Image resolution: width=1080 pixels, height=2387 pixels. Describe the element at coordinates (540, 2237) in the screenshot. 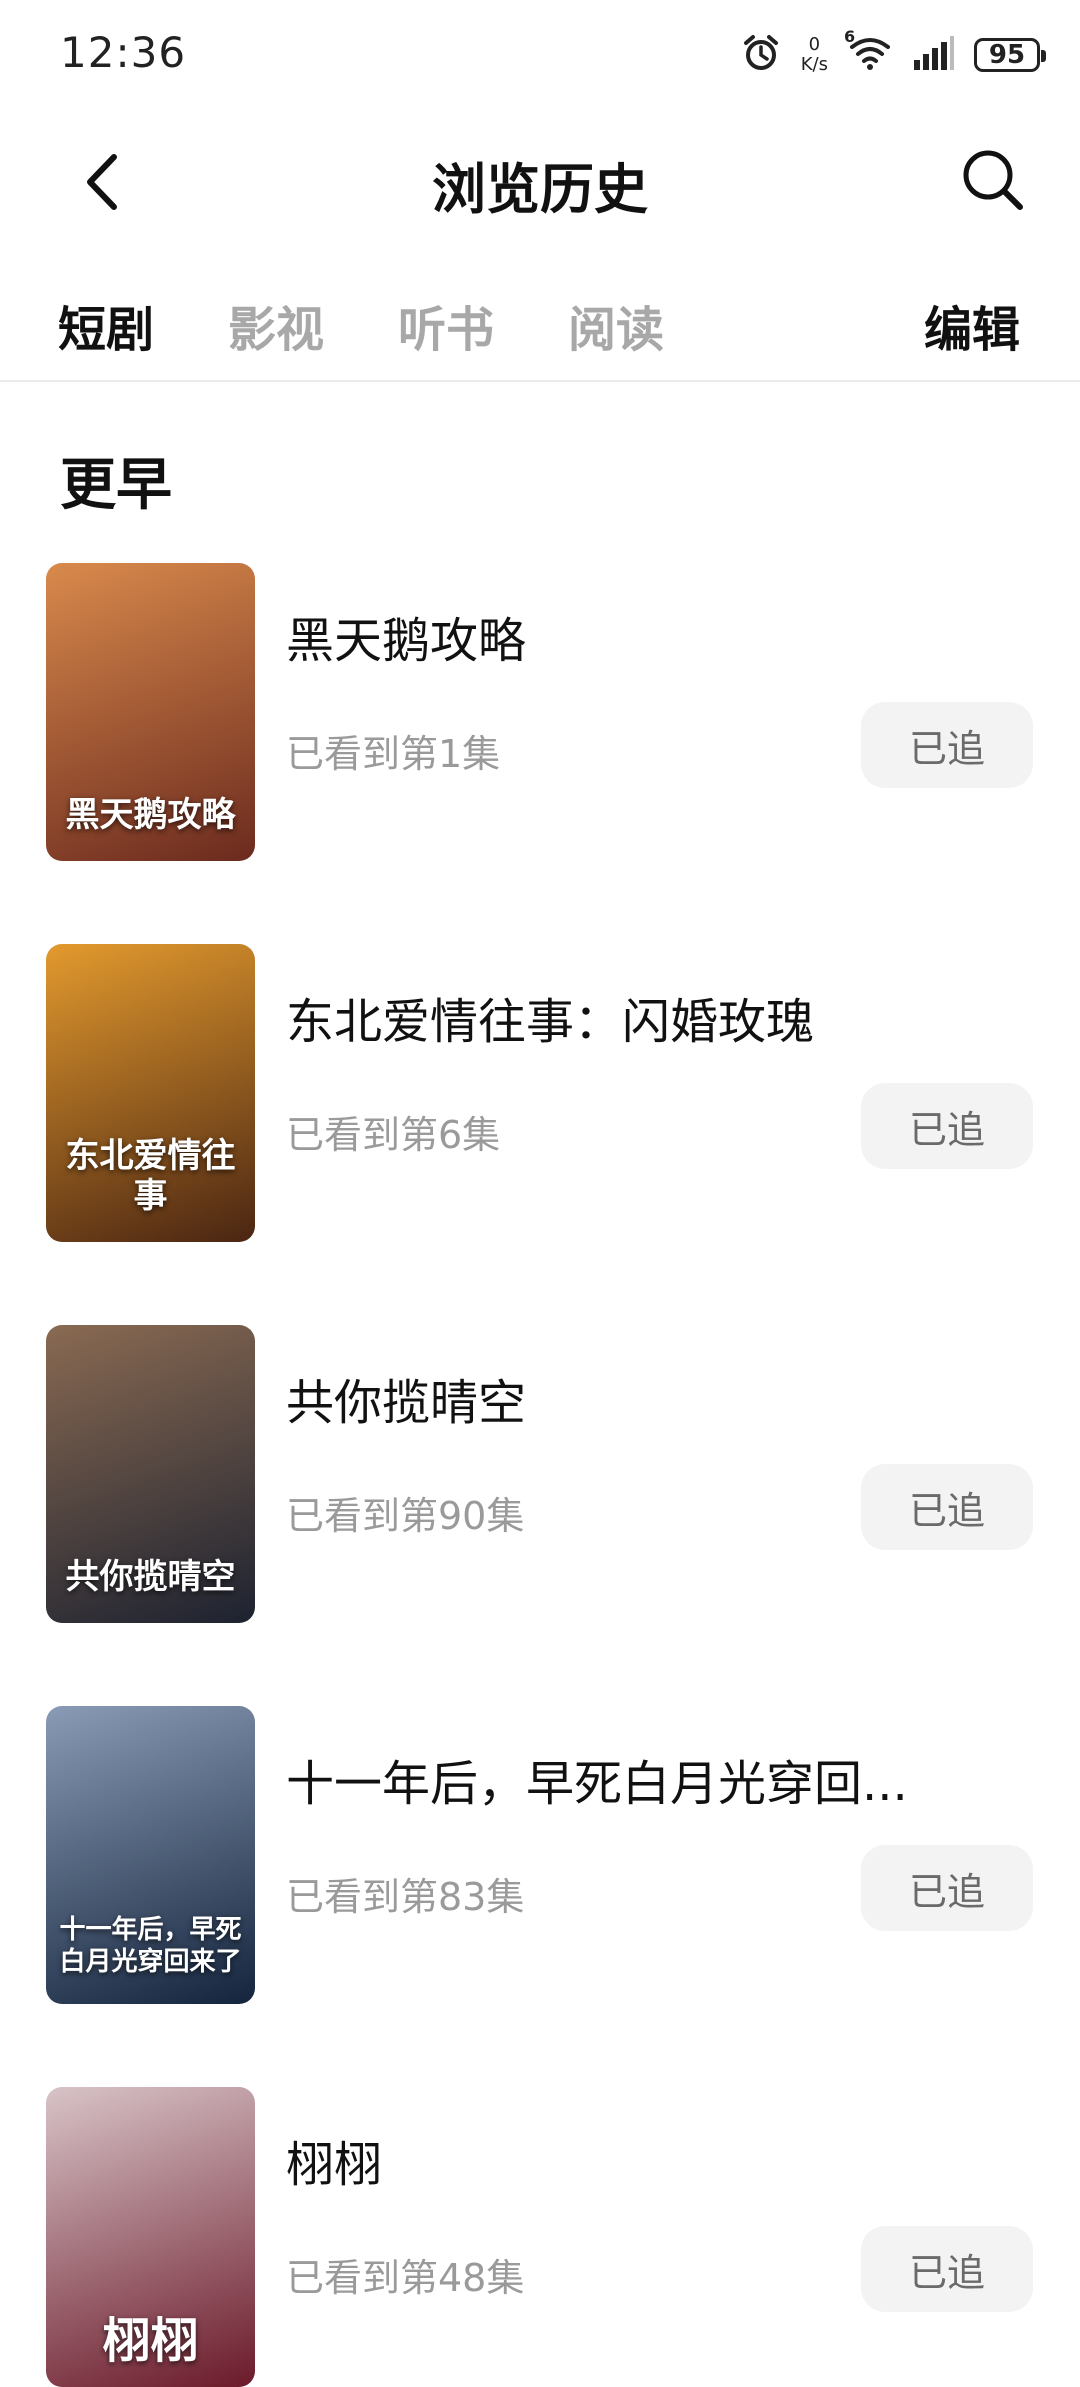

I see `list-item: 栩栩 栩栩 已看到第48集 已追` at that location.